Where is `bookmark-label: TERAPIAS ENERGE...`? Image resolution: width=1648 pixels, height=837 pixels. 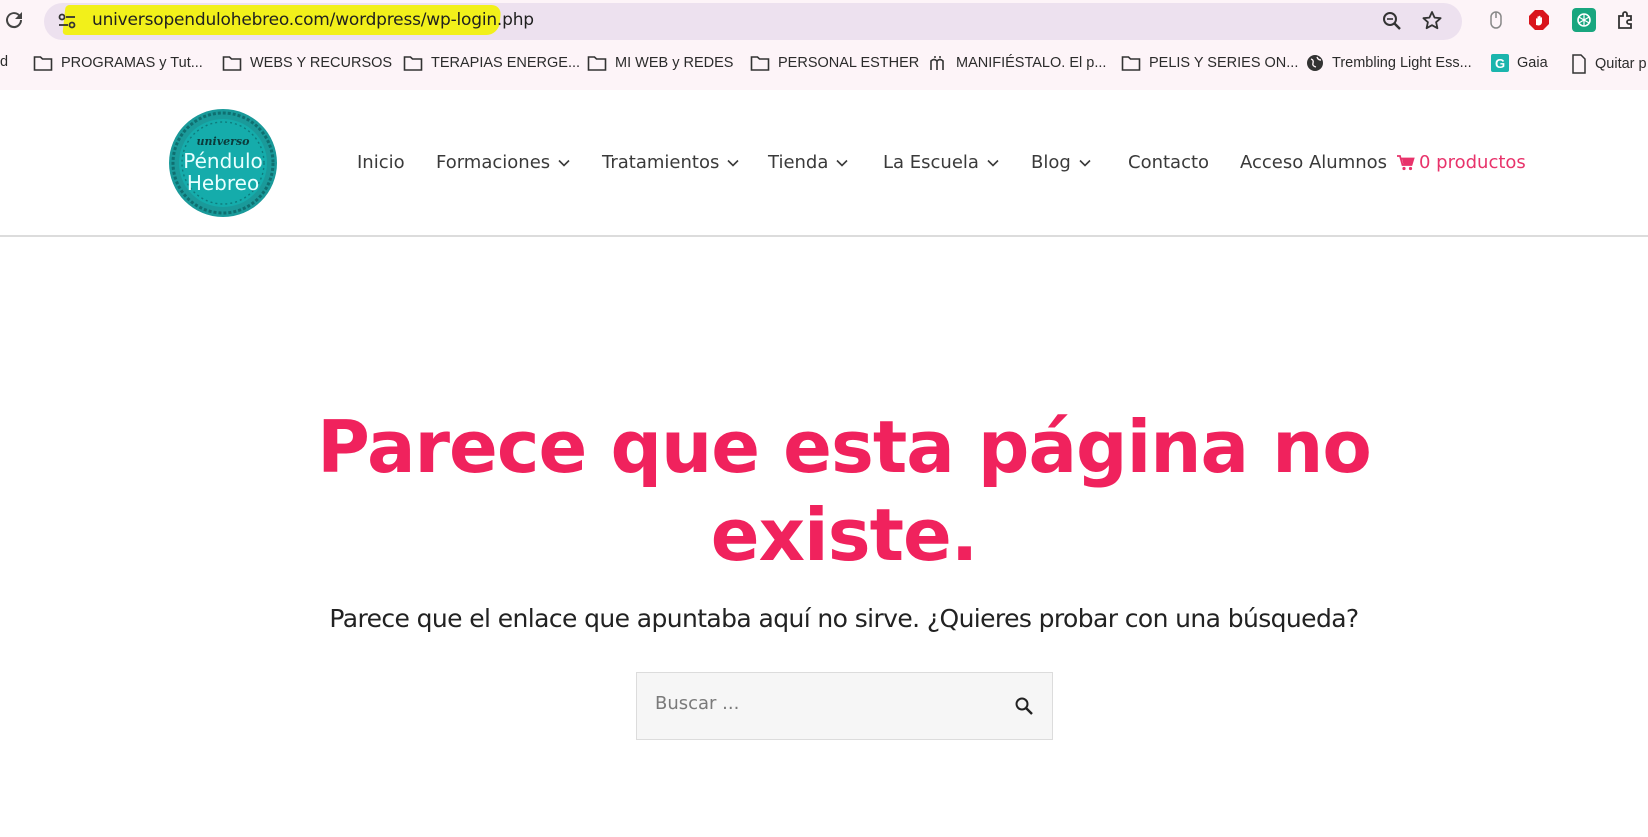 bookmark-label: TERAPIAS ENERGE... is located at coordinates (506, 63).